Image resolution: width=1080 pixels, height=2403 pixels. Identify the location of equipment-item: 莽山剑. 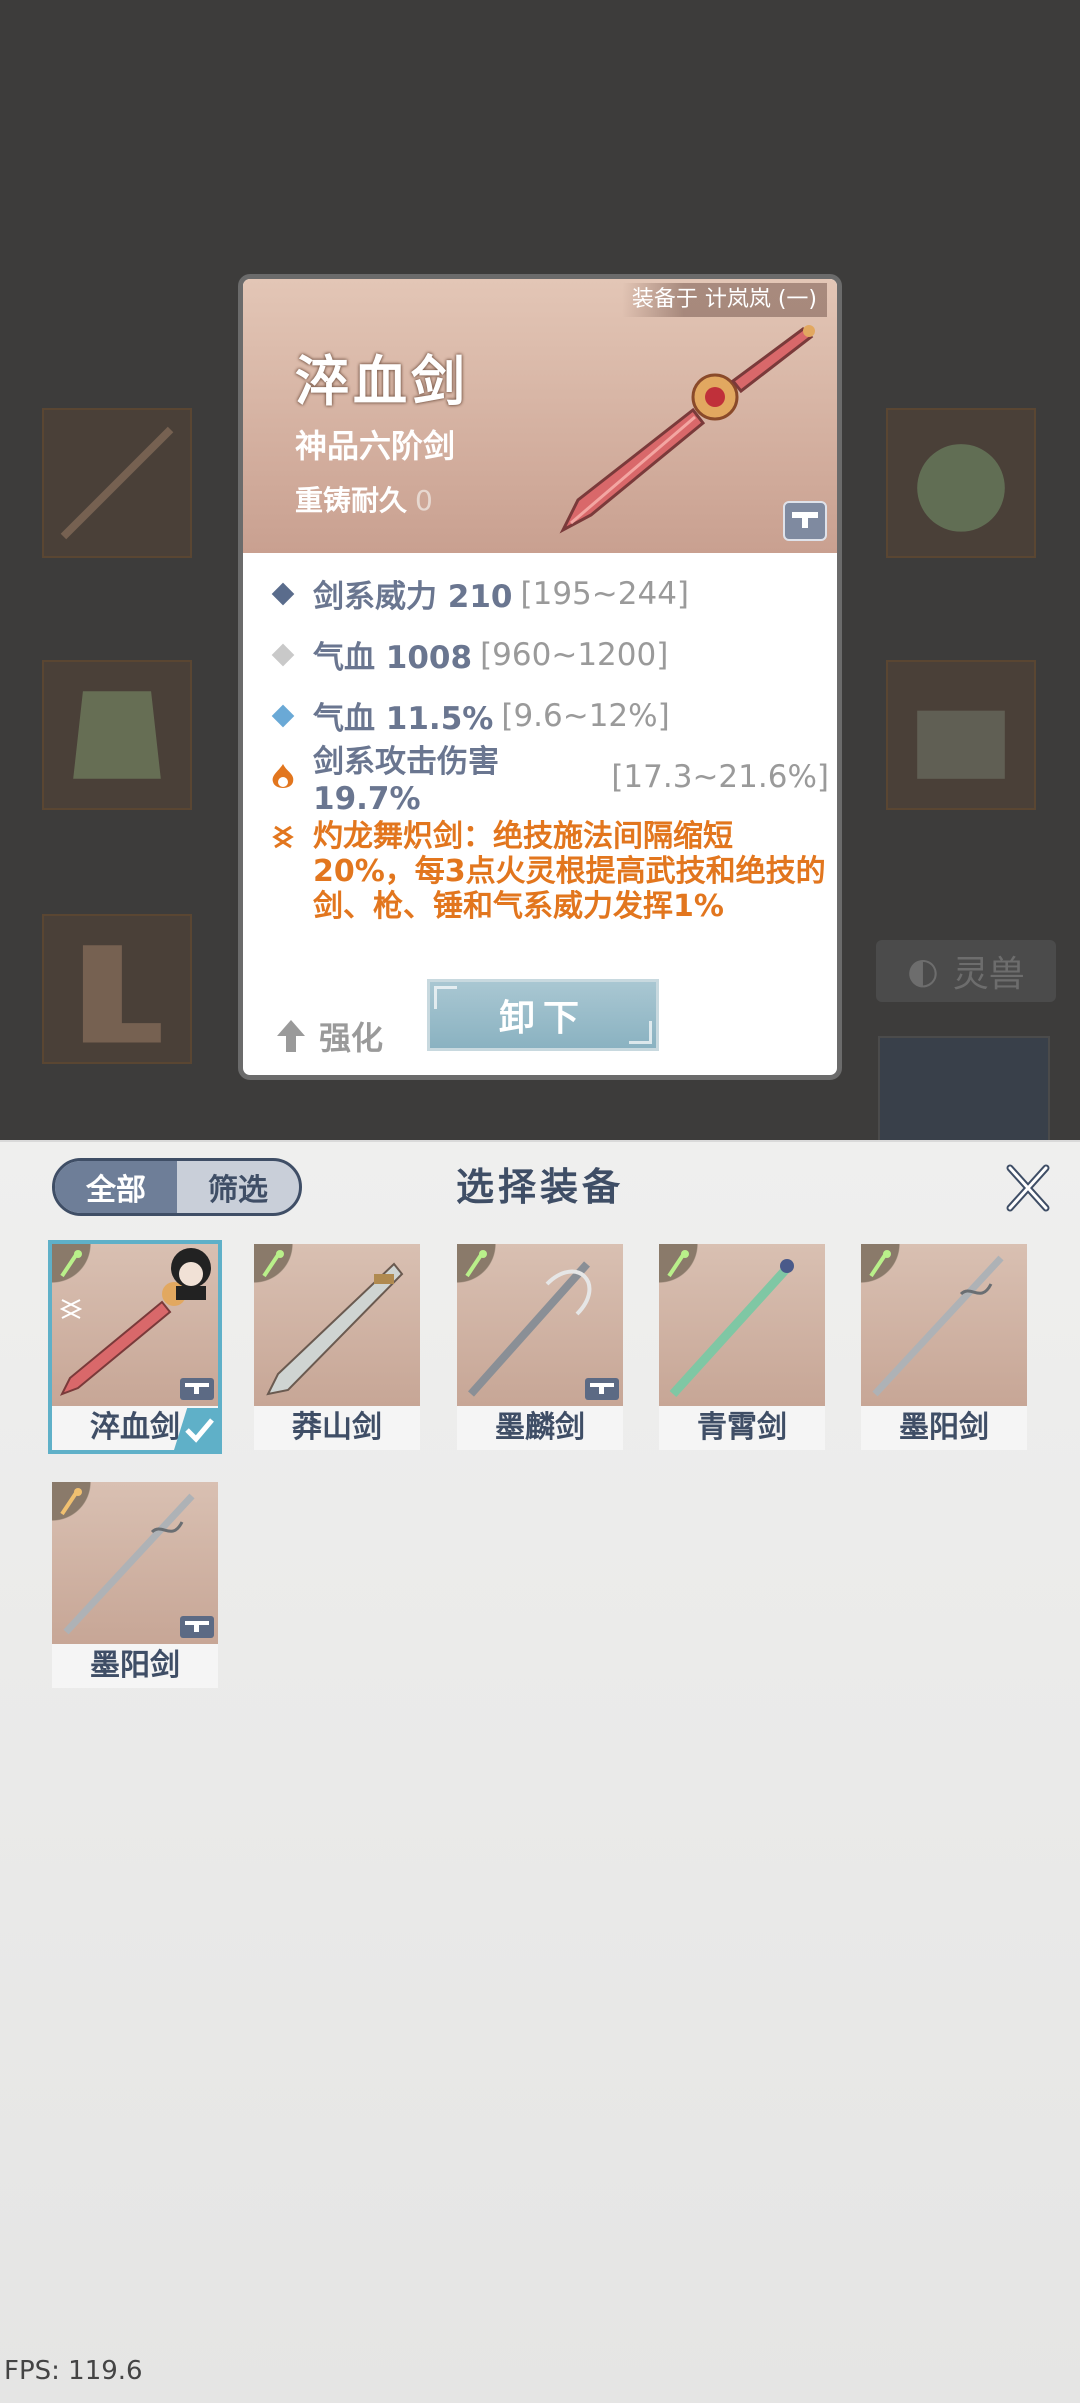
(337, 1347).